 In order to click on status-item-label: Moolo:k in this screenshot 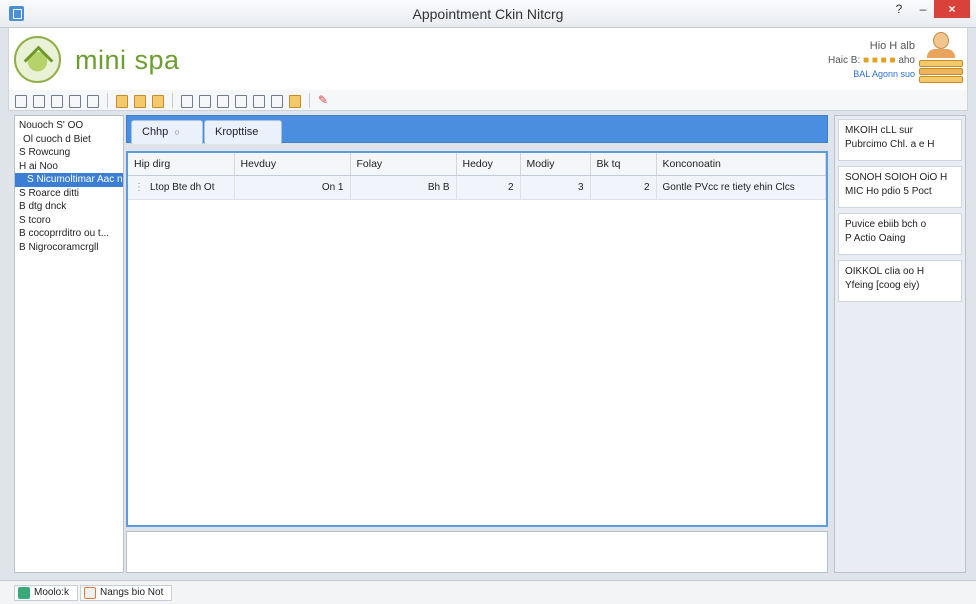, I will do `click(52, 592)`.